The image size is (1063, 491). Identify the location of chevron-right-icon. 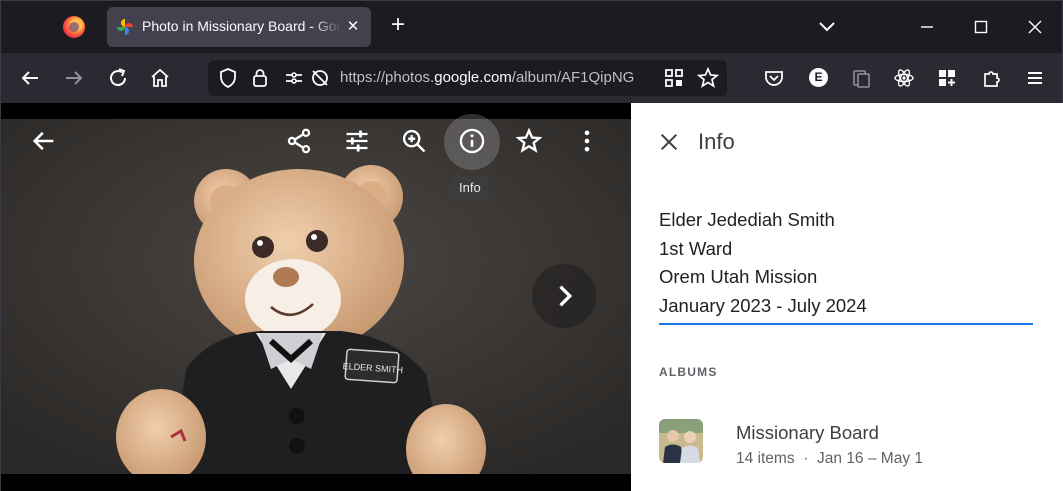
(566, 296).